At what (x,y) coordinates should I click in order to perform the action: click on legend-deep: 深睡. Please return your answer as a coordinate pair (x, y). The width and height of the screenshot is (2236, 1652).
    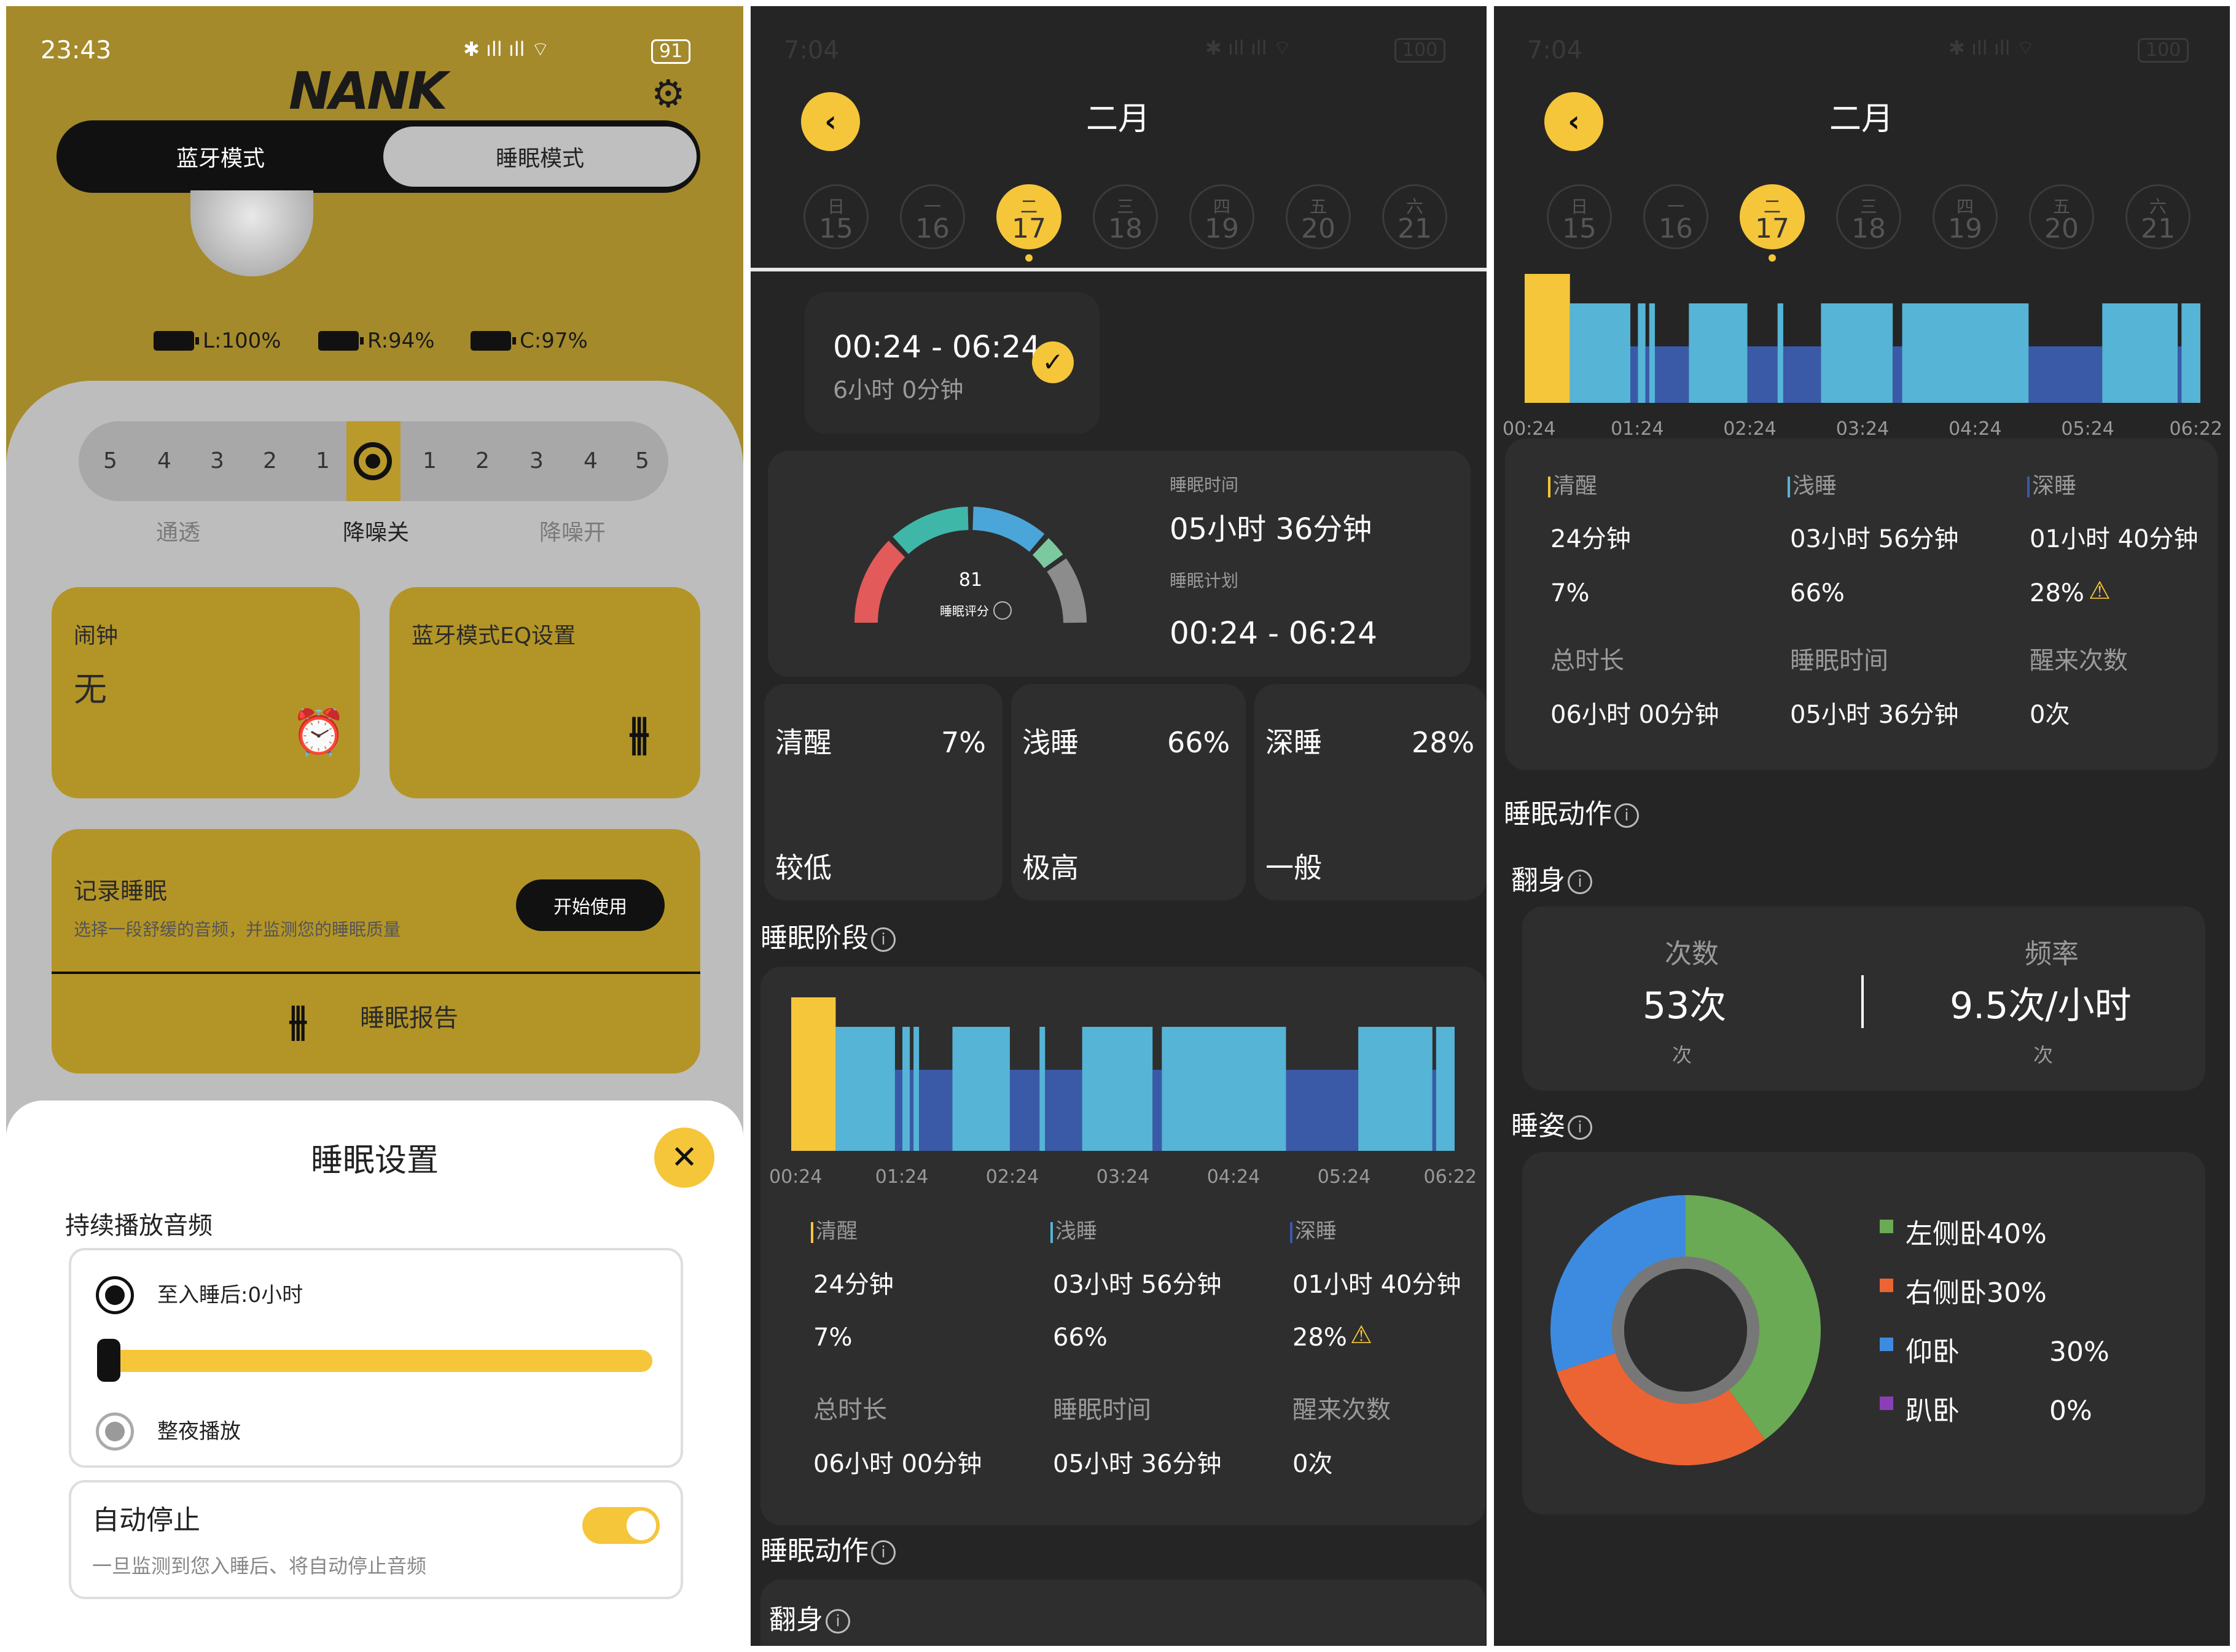
    Looking at the image, I should click on (1314, 1232).